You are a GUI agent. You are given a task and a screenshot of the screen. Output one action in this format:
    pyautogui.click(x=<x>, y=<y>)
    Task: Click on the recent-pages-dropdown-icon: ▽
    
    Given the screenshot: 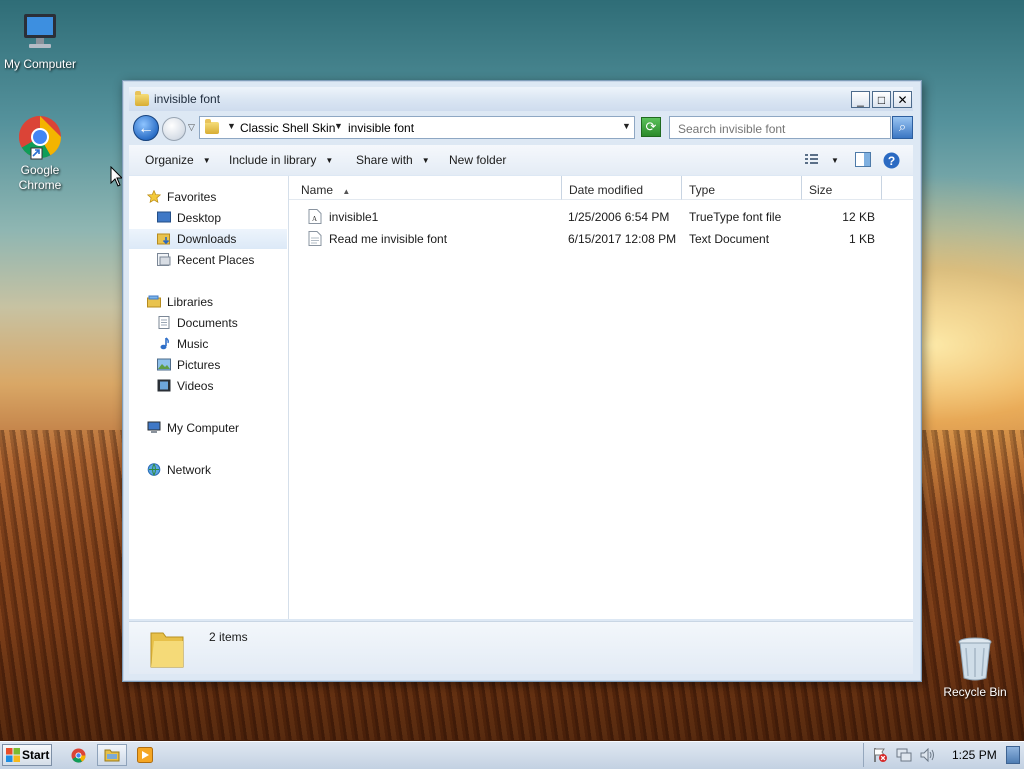 What is the action you would take?
    pyautogui.click(x=191, y=127)
    